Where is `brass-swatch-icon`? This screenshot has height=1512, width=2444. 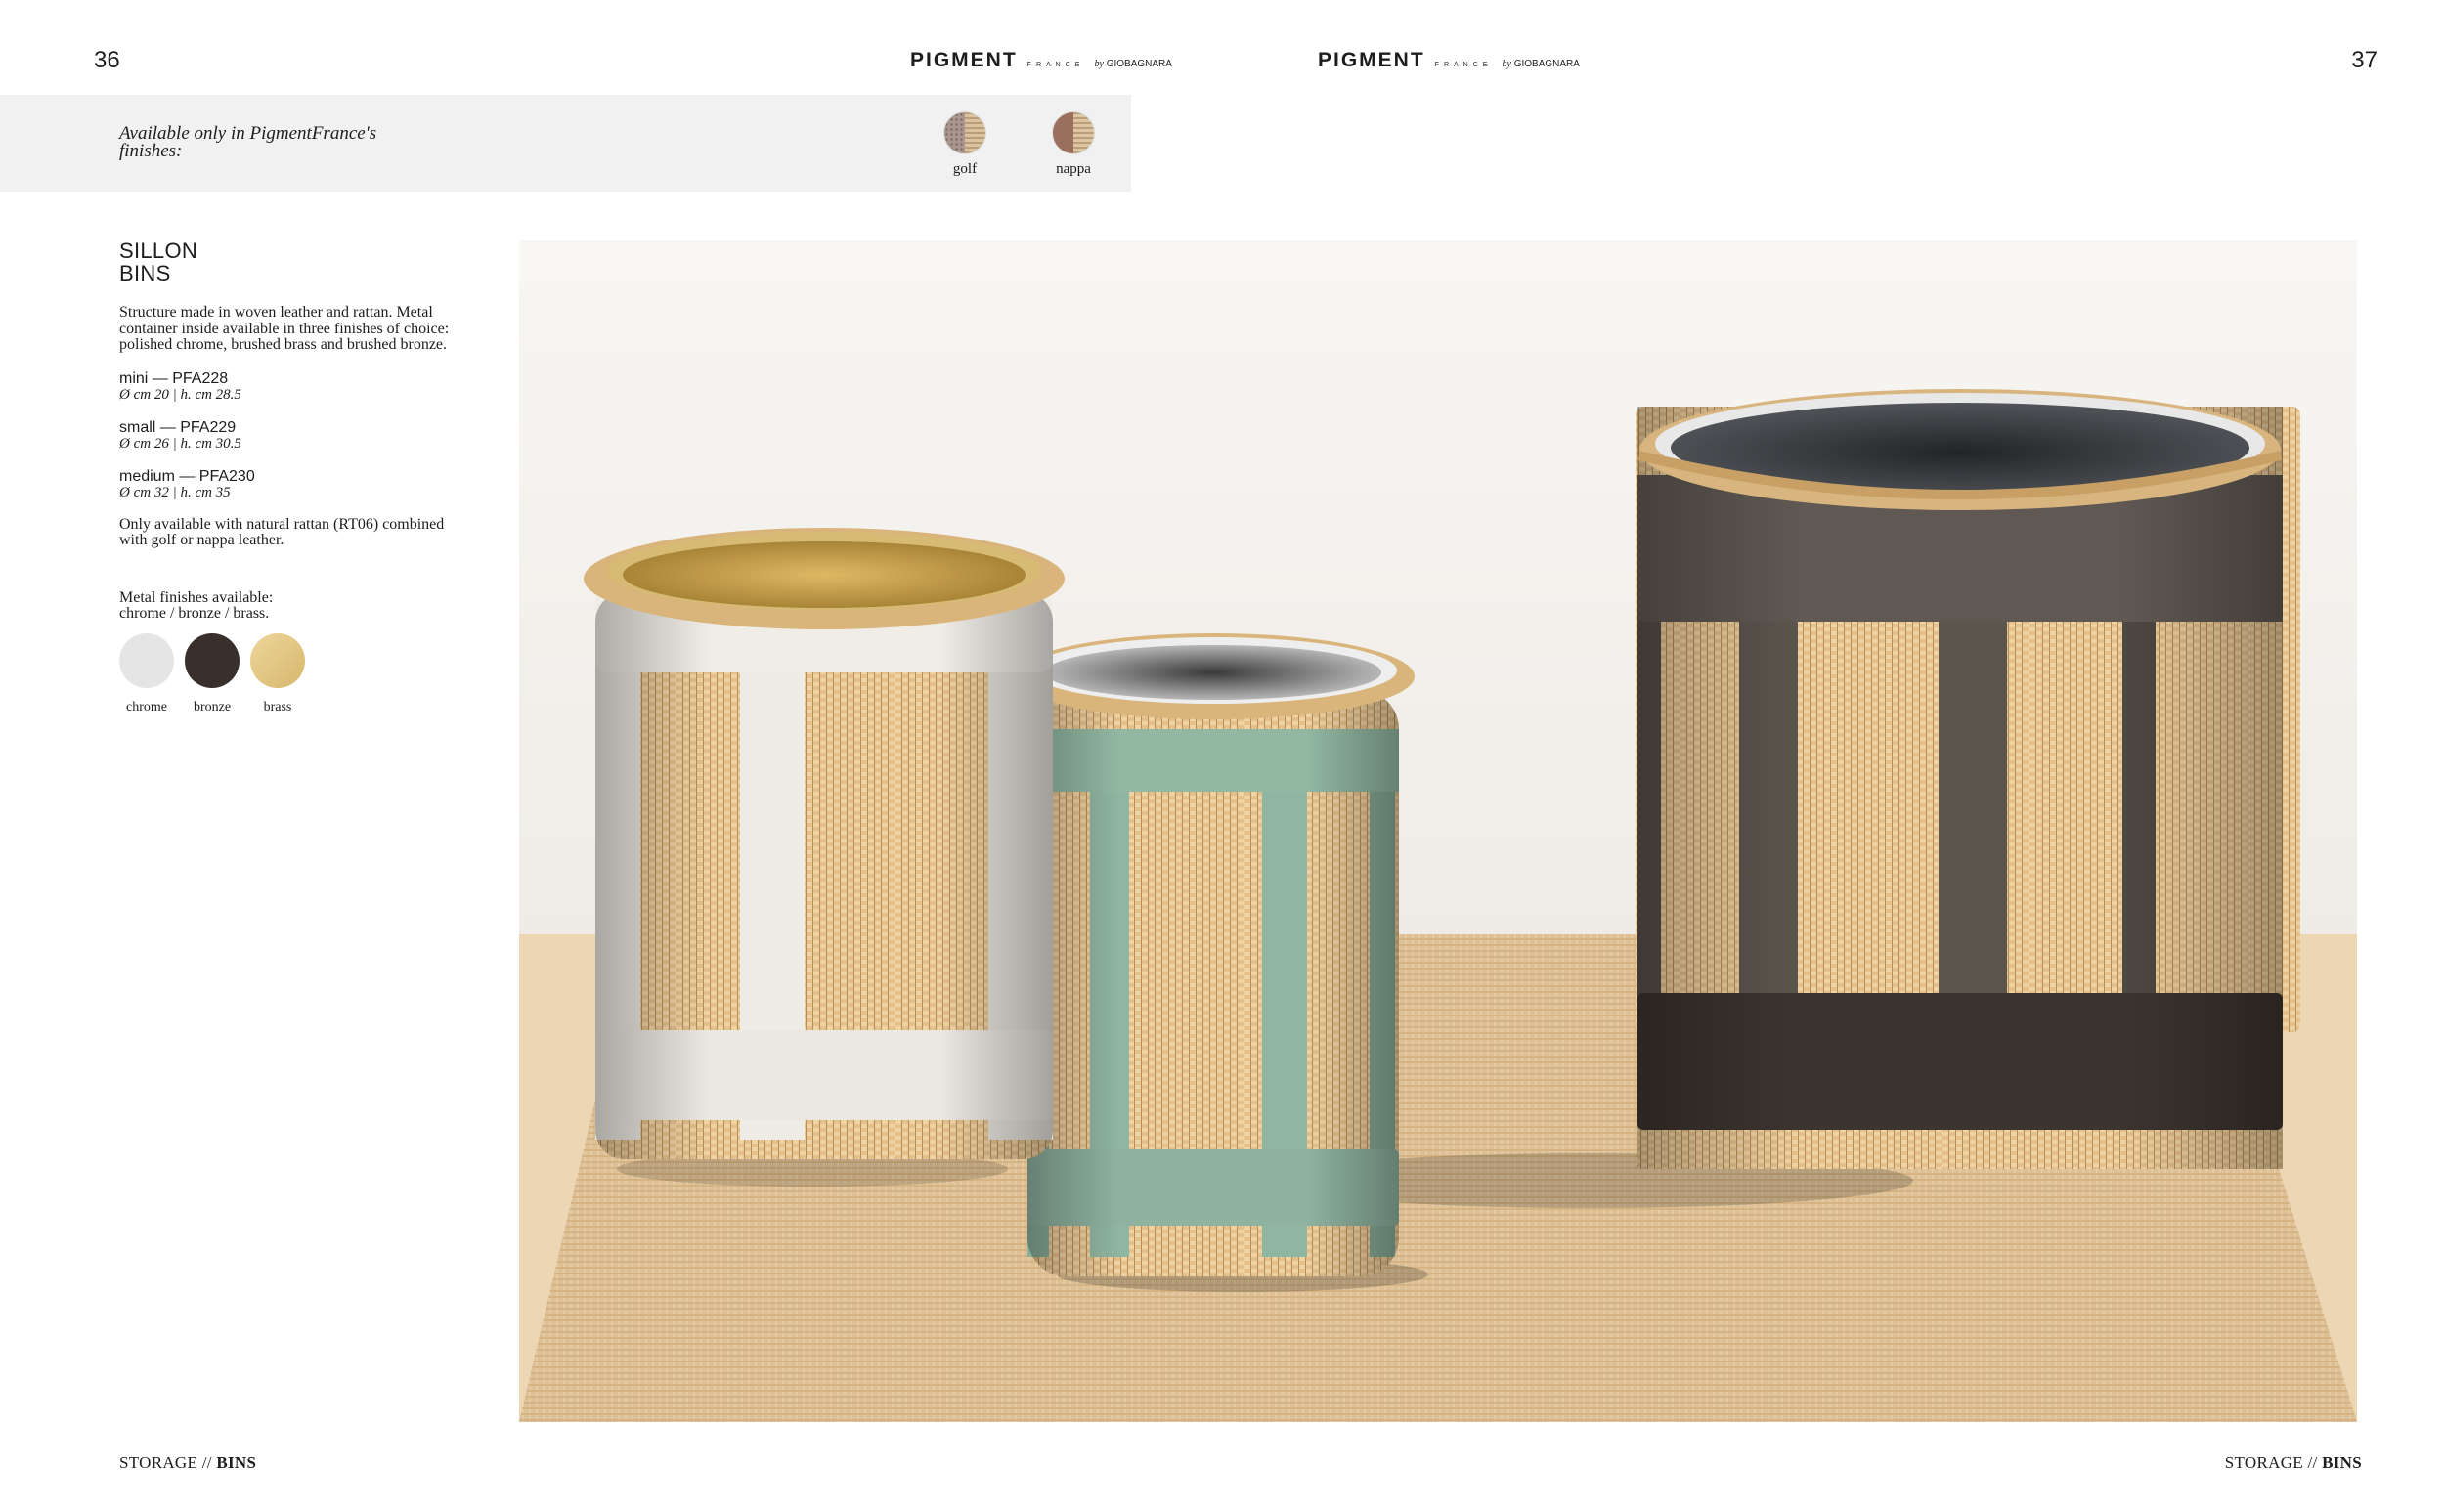
brass-swatch-icon is located at coordinates (278, 660).